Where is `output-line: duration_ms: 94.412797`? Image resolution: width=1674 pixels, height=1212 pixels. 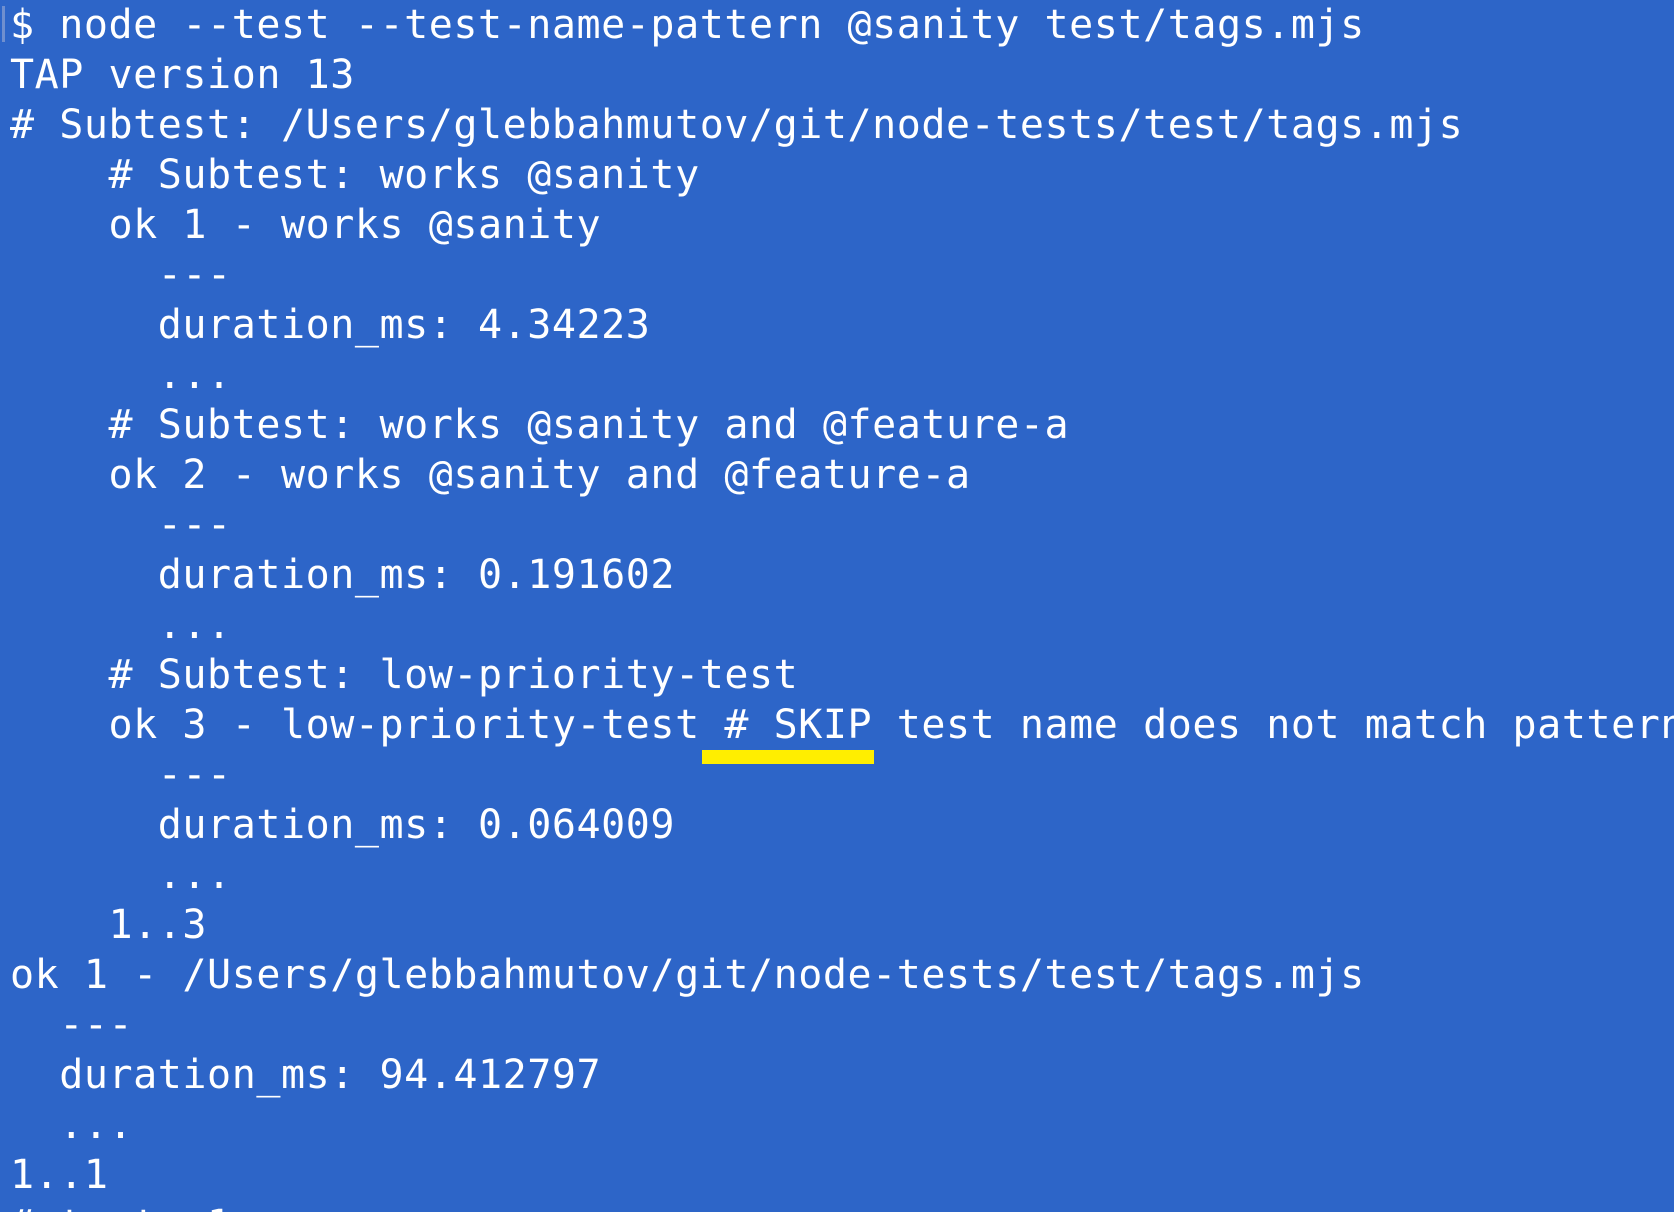 output-line: duration_ms: 94.412797 is located at coordinates (306, 1075).